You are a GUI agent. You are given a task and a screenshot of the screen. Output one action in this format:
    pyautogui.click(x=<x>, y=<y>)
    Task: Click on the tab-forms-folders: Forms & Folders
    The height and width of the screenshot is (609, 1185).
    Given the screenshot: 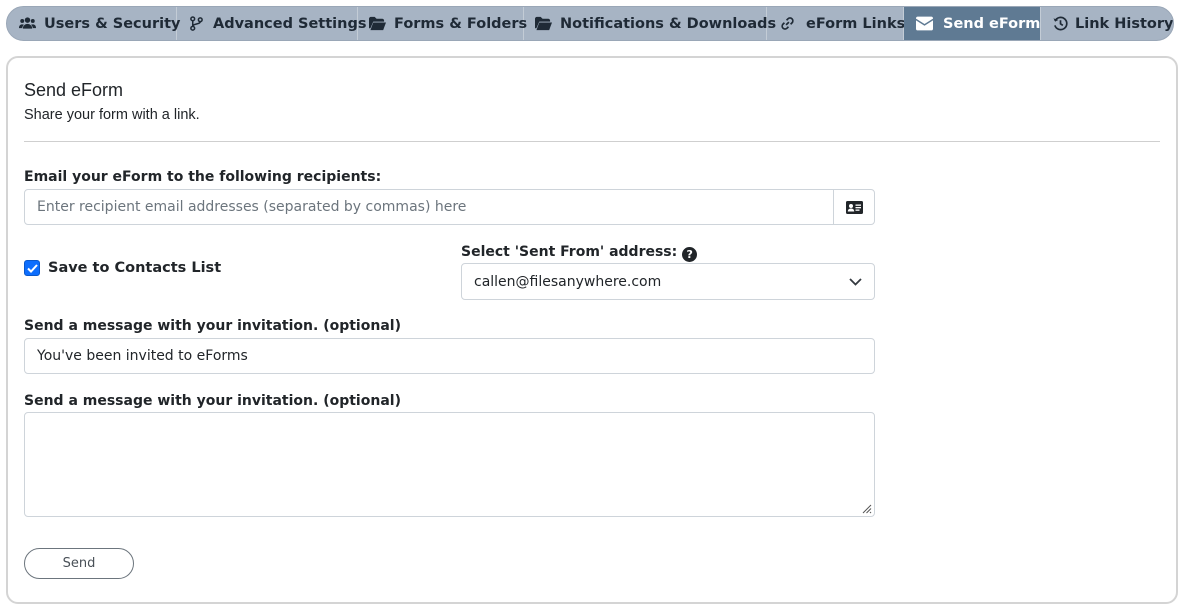 What is the action you would take?
    pyautogui.click(x=443, y=23)
    